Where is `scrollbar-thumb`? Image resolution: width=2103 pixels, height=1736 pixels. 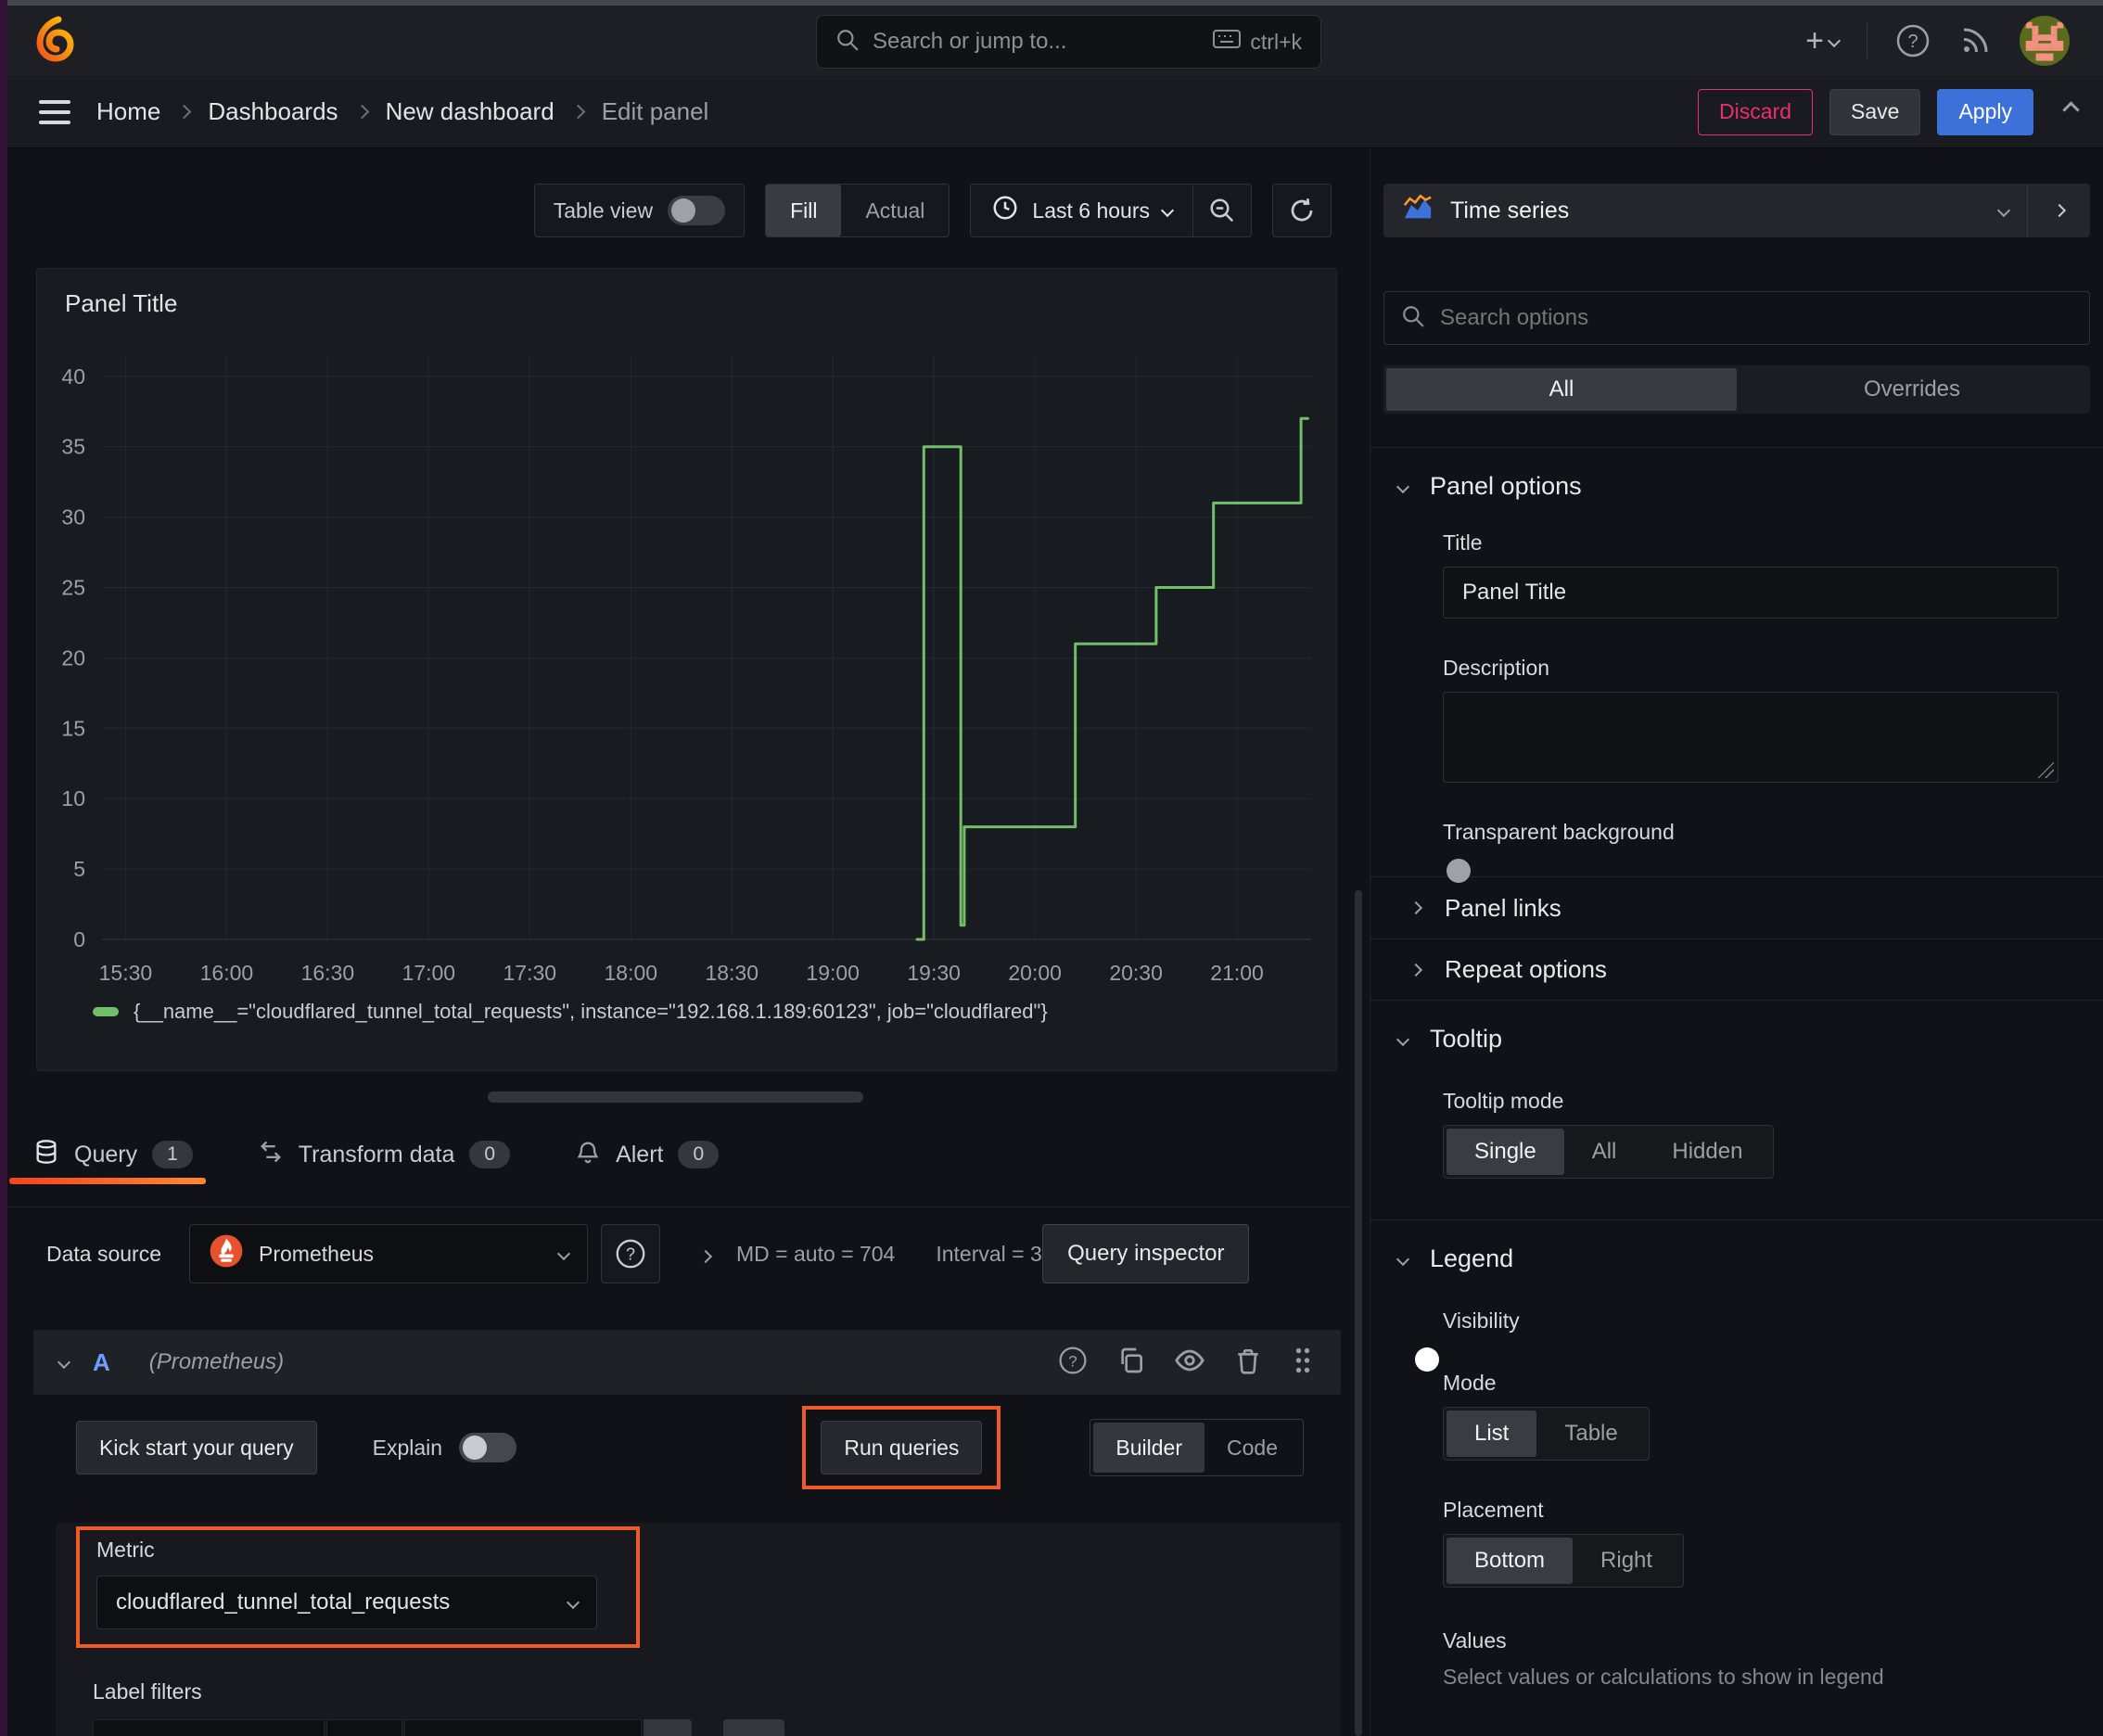 scrollbar-thumb is located at coordinates (1358, 1313).